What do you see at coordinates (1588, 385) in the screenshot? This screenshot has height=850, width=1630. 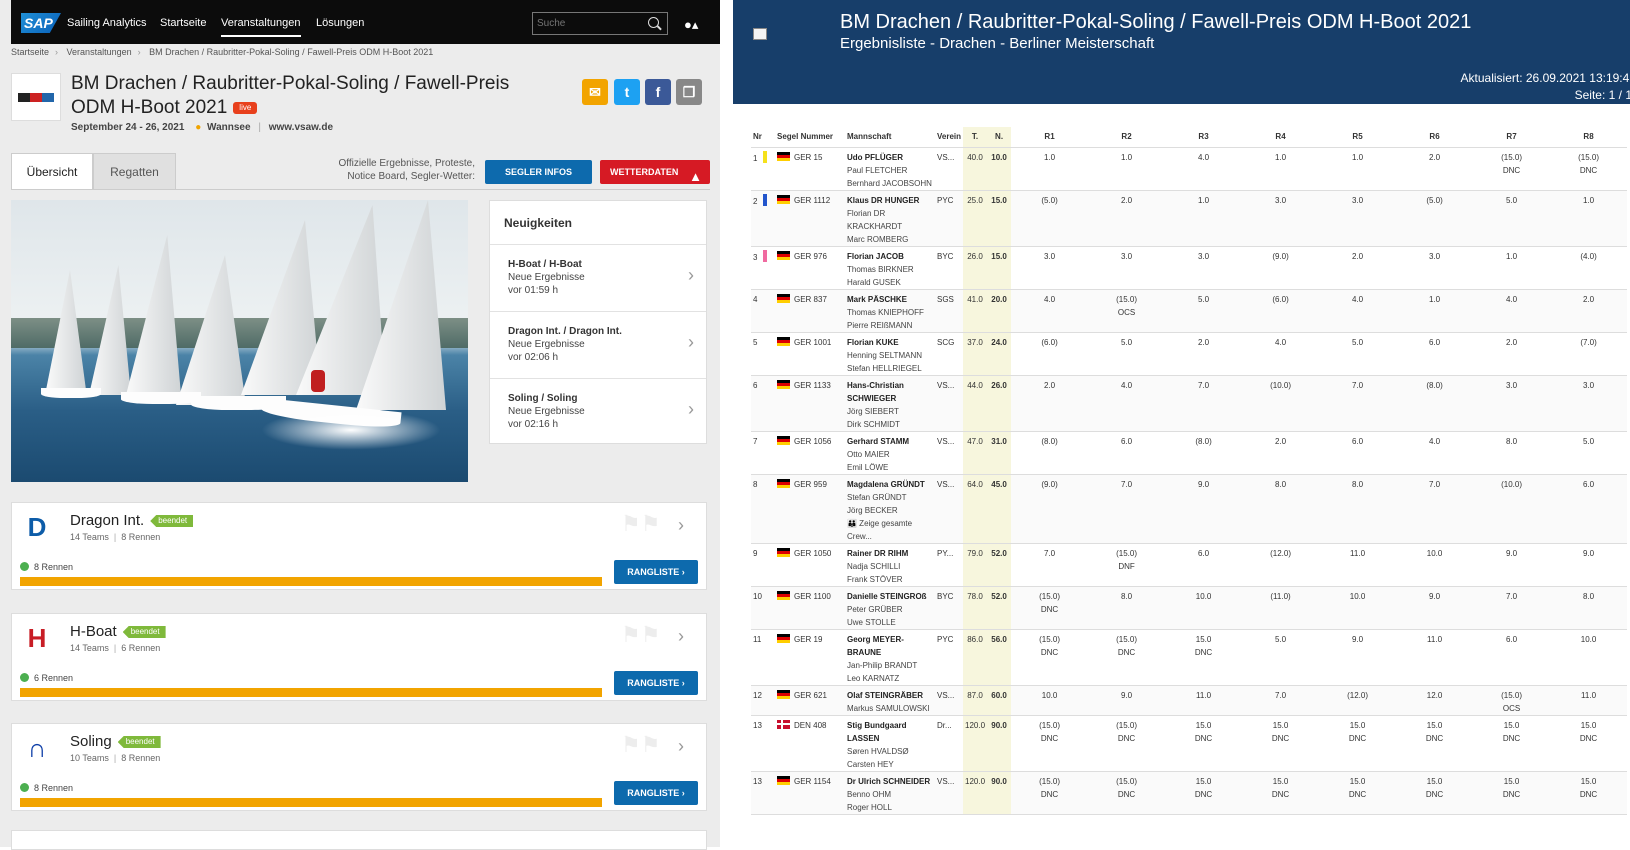 I see `race-score: 3.0` at bounding box center [1588, 385].